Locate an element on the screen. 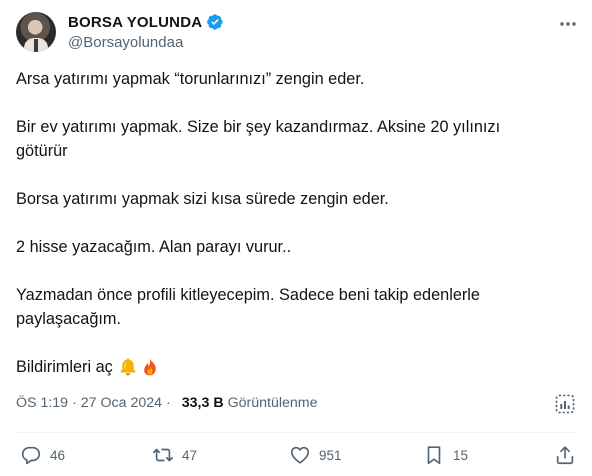 The image size is (592, 476). author-name-row: BORSA YOLUNDA is located at coordinates (146, 22).